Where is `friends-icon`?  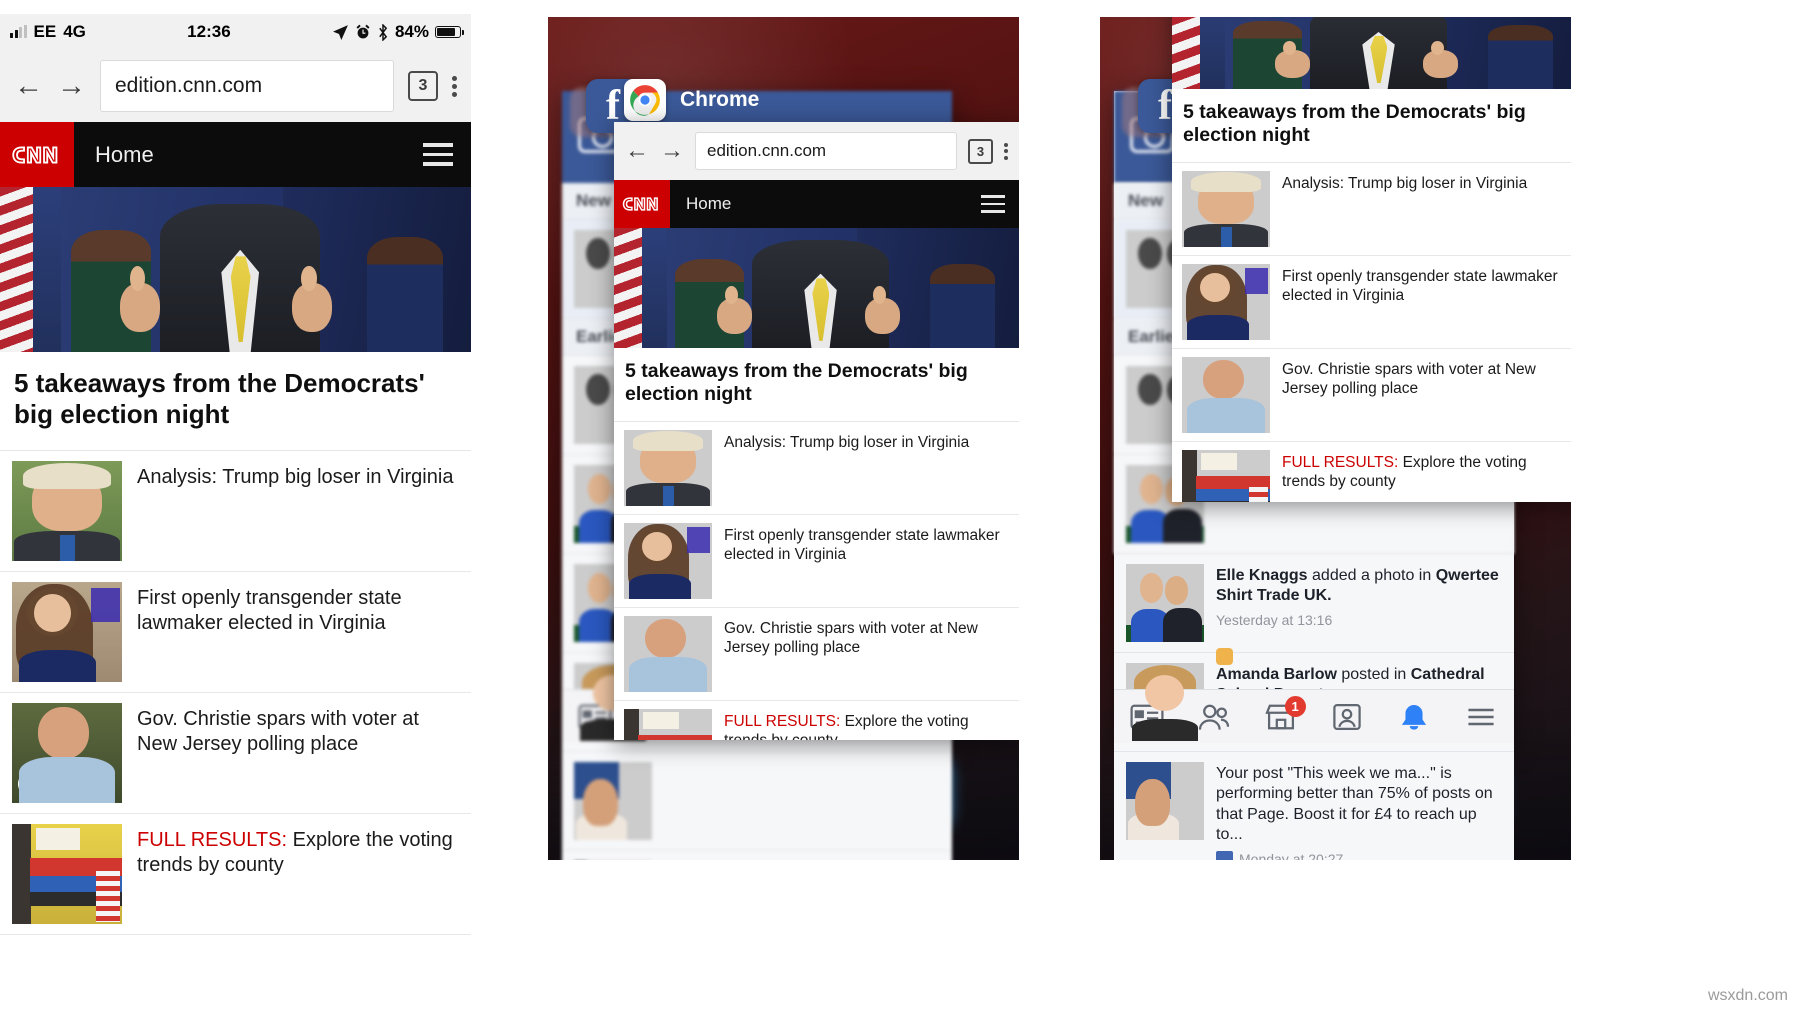 friends-icon is located at coordinates (1214, 717).